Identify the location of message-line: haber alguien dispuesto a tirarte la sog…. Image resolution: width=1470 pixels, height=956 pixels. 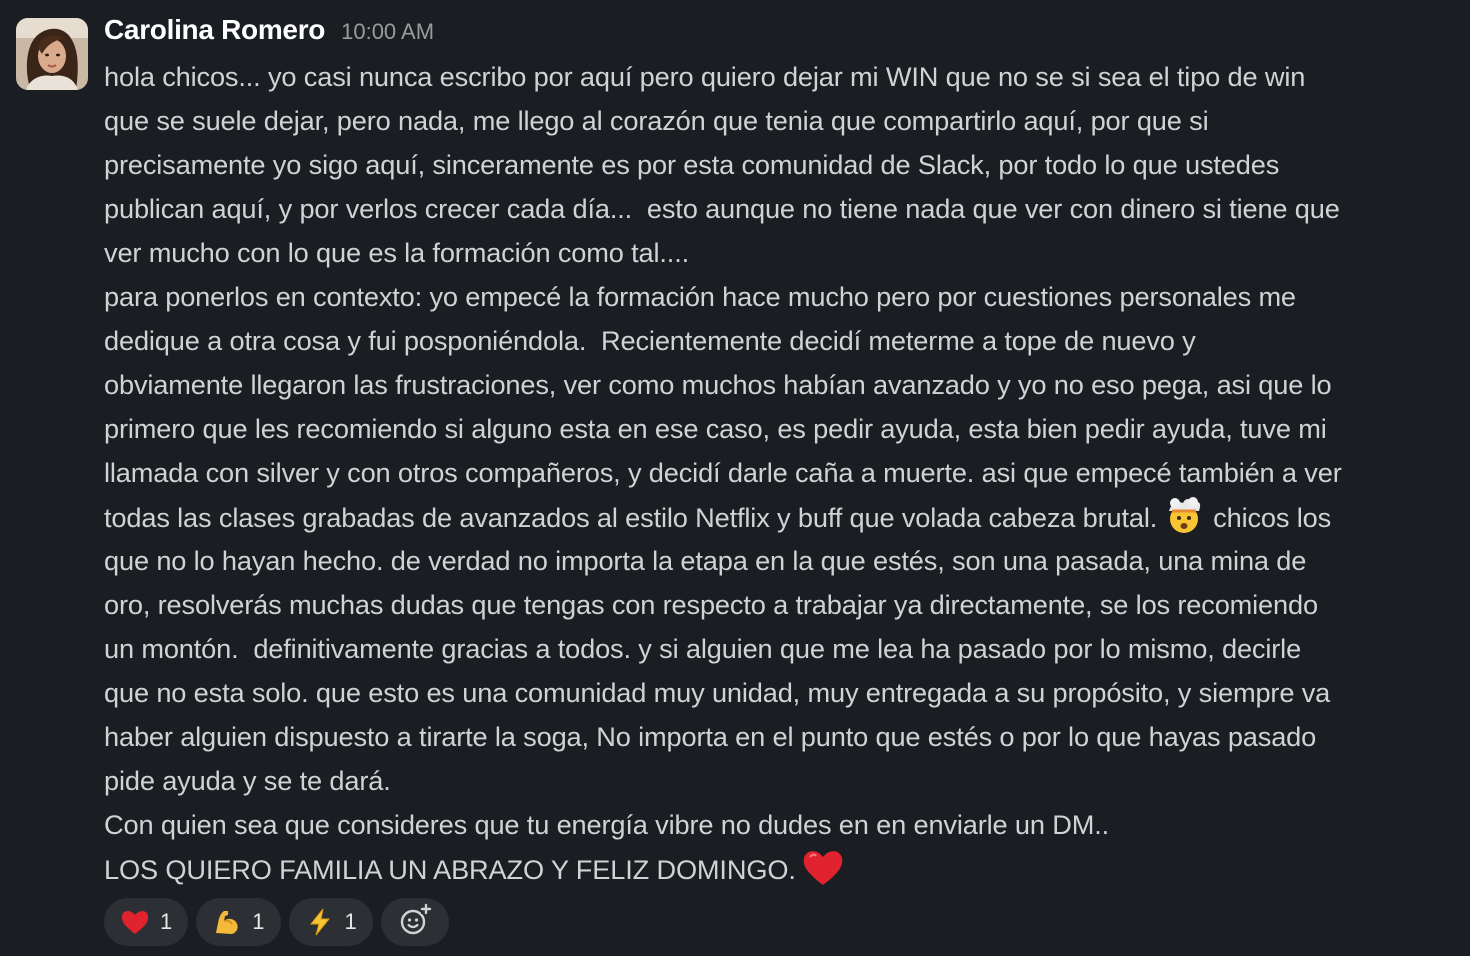
(710, 736).